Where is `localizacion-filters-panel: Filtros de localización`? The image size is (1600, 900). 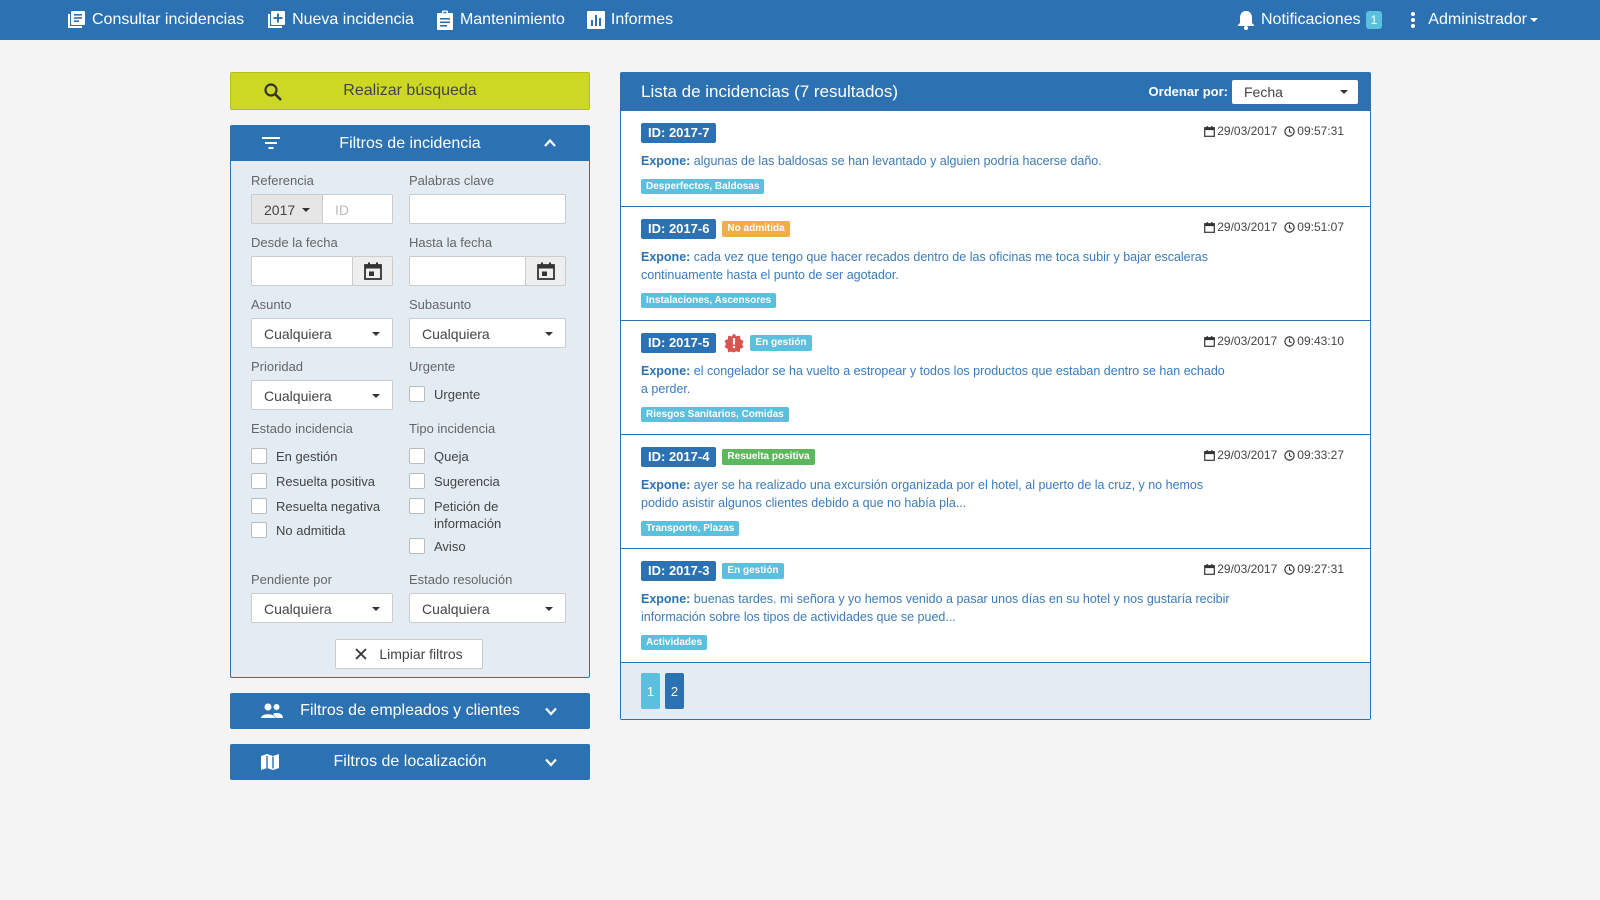 localizacion-filters-panel: Filtros de localización is located at coordinates (410, 762).